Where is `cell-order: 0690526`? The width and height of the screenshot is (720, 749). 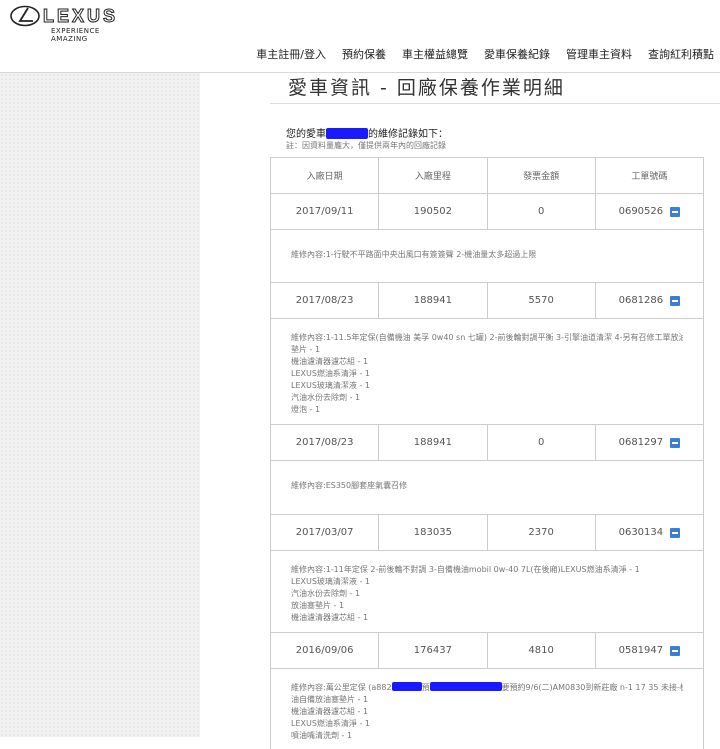
cell-order: 0690526 is located at coordinates (649, 211).